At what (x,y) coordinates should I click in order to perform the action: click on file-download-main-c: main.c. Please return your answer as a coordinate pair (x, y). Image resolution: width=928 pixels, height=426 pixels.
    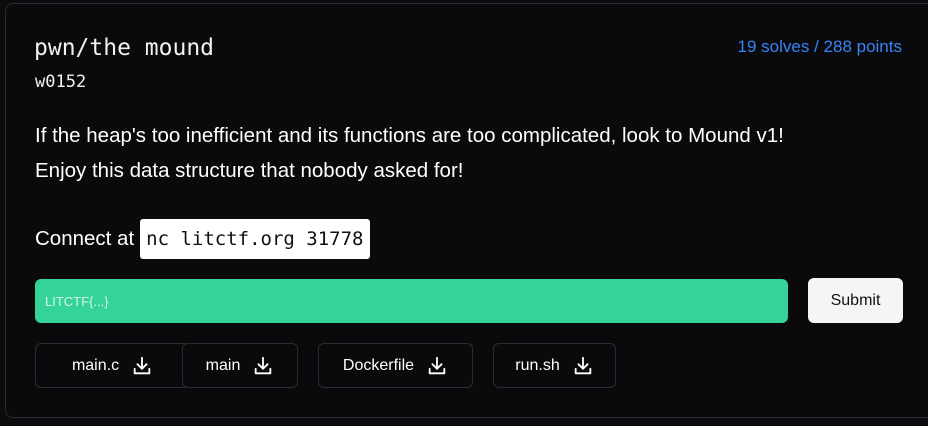
    Looking at the image, I should click on (112, 365).